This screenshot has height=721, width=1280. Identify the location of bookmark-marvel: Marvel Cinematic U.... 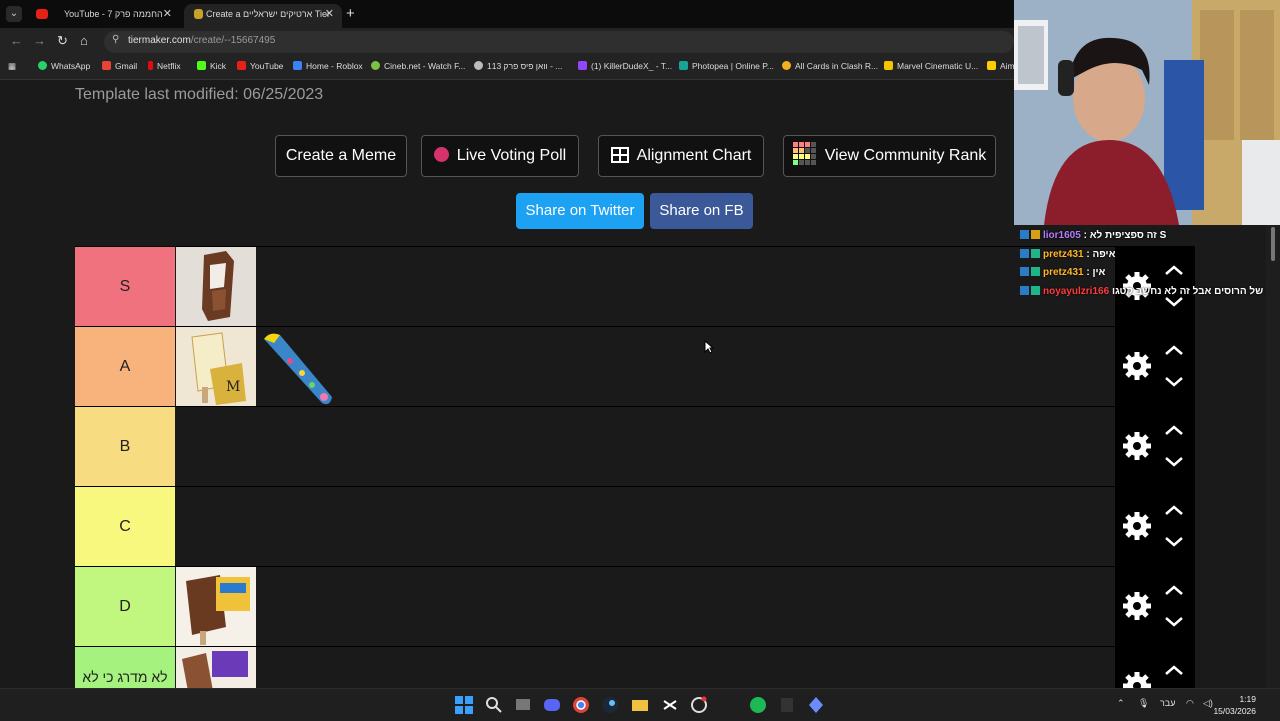
(931, 66).